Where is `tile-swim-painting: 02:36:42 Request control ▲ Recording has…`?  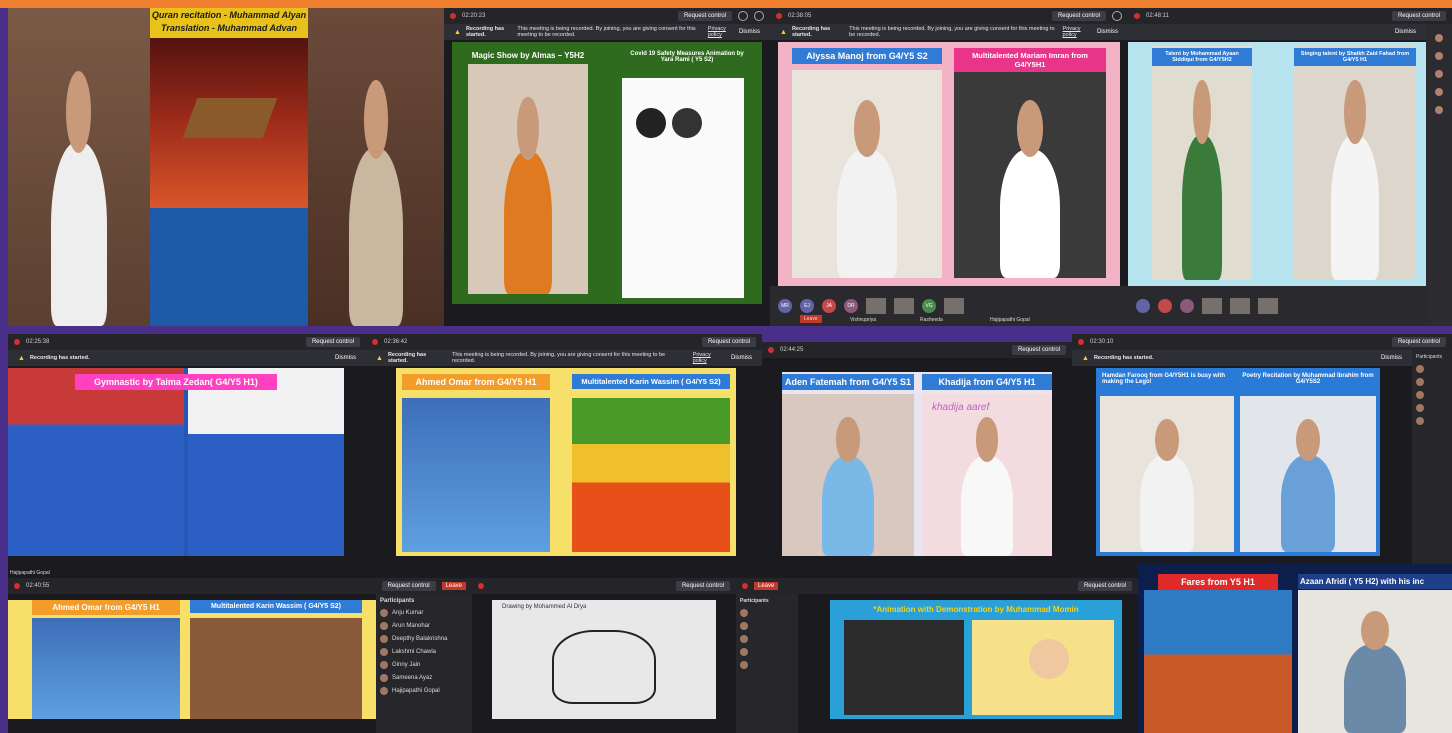 tile-swim-painting: 02:36:42 Request control ▲ Recording has… is located at coordinates (564, 456).